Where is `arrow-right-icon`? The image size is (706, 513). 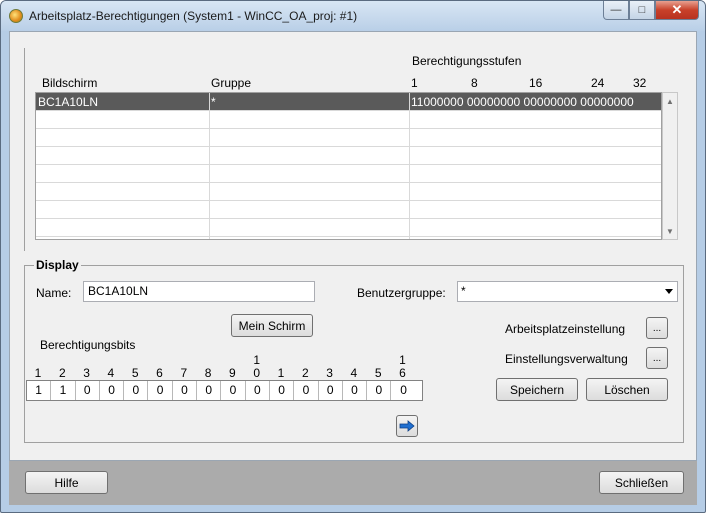
arrow-right-icon is located at coordinates (407, 426).